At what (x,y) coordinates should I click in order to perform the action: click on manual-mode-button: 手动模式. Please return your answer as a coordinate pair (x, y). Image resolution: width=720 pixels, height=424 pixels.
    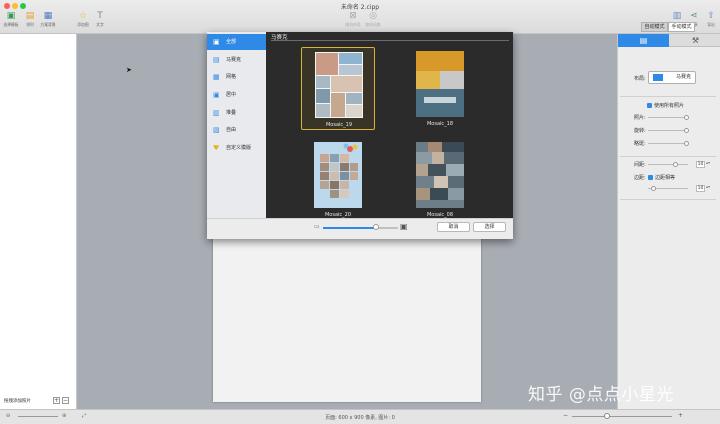
    Looking at the image, I should click on (681, 27).